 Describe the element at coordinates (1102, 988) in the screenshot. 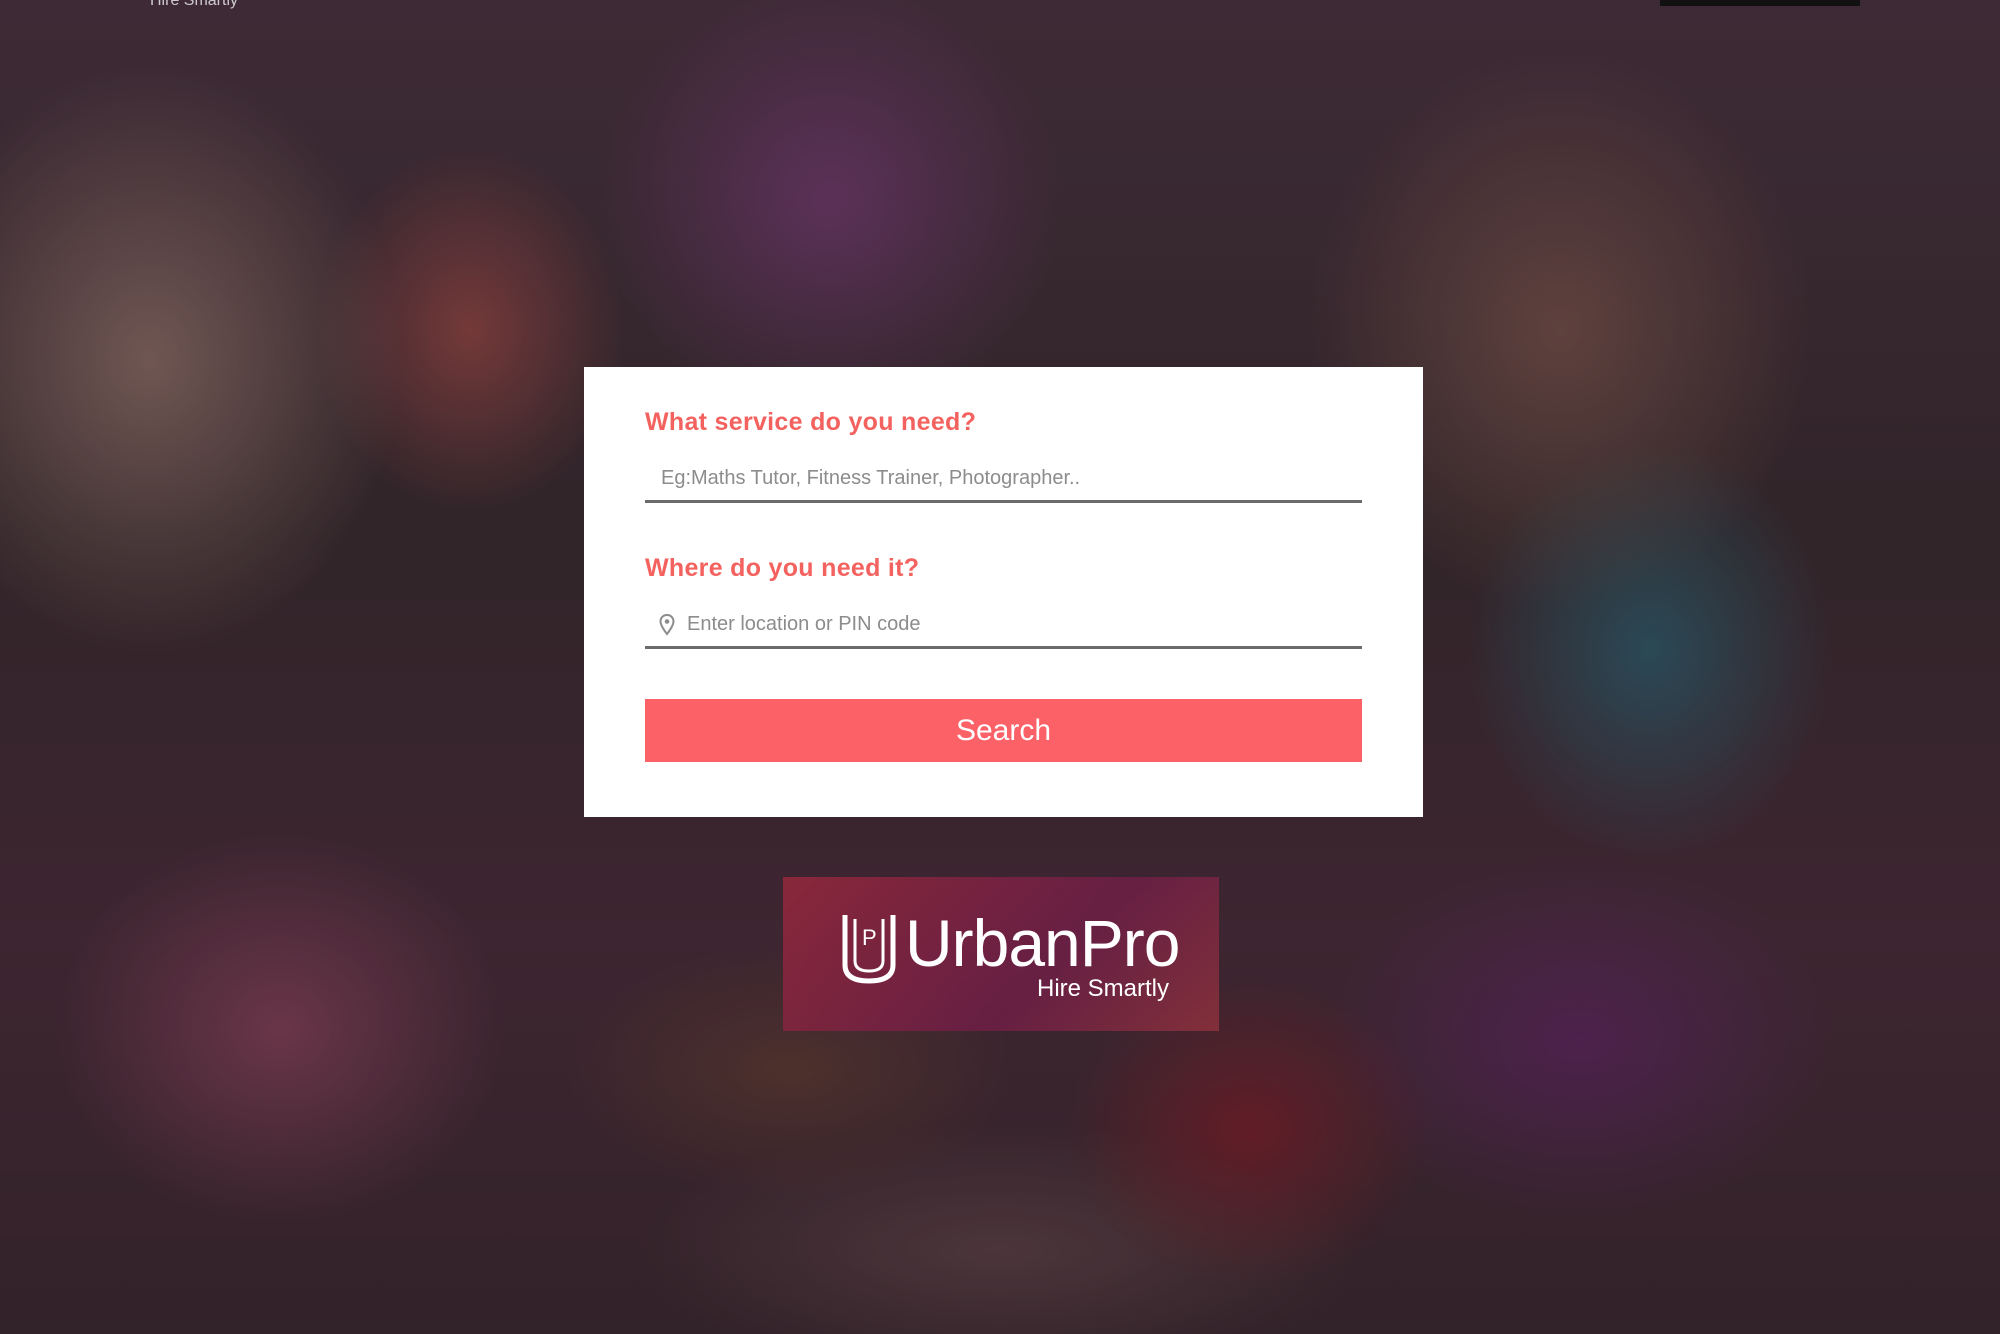

I see `logo-tagline: Hire Smartly` at that location.